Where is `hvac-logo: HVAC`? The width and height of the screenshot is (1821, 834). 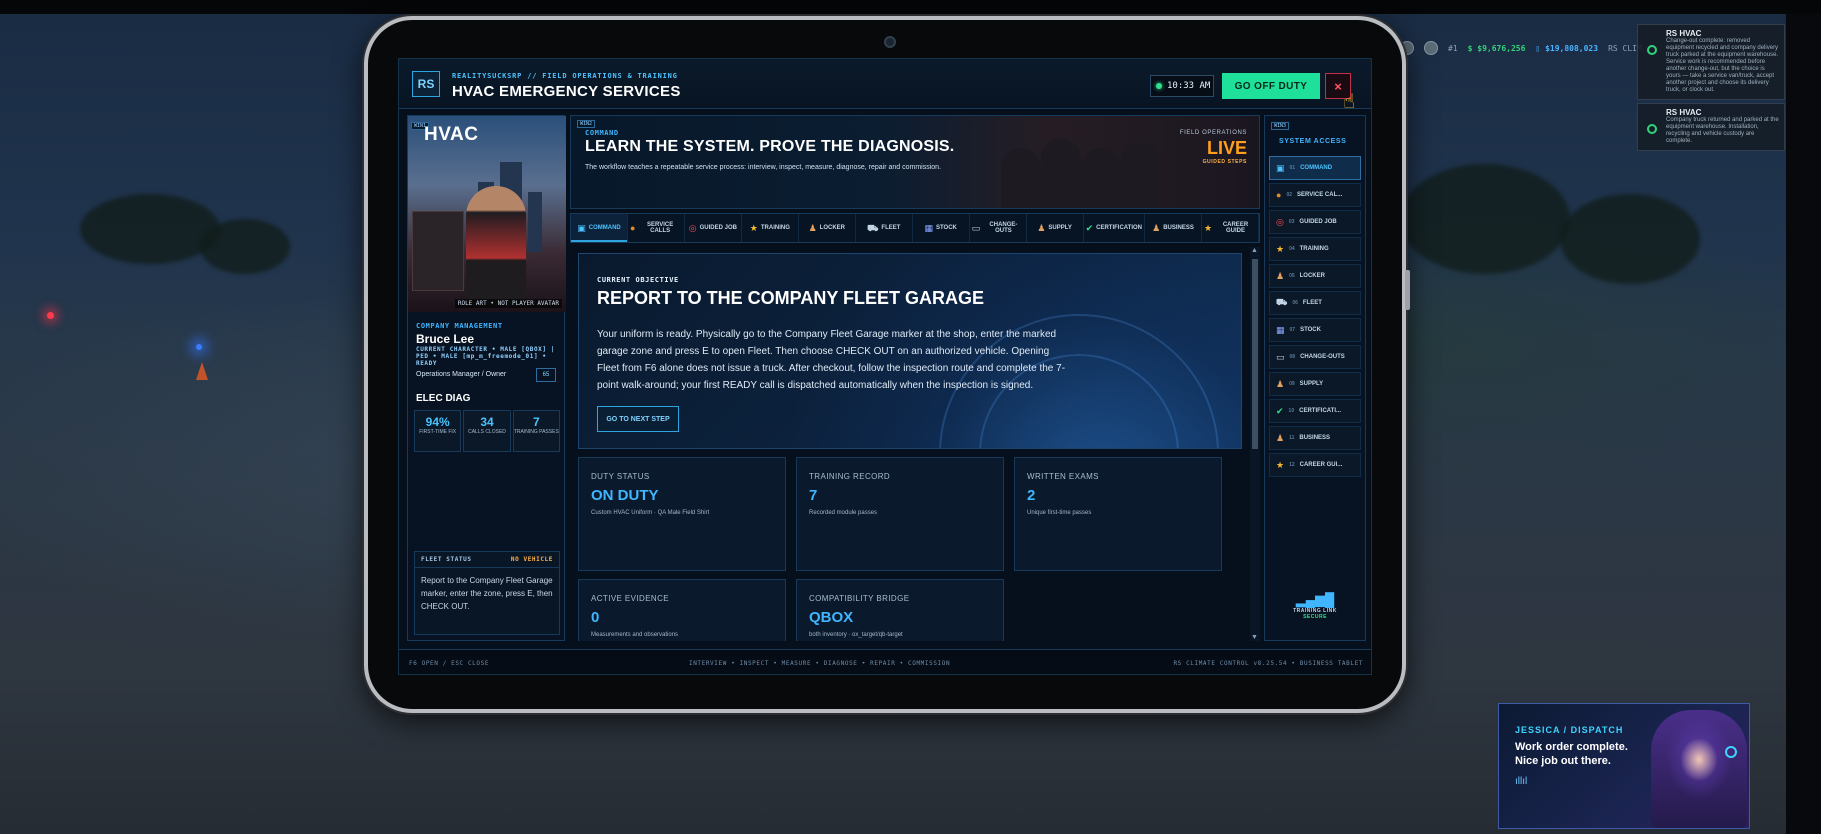
hvac-logo: HVAC is located at coordinates (451, 134).